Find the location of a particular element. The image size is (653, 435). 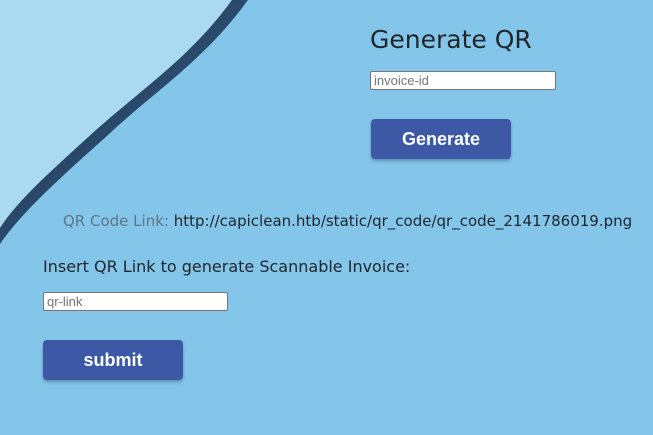

generate-qr-title: Generate QR is located at coordinates (451, 39).